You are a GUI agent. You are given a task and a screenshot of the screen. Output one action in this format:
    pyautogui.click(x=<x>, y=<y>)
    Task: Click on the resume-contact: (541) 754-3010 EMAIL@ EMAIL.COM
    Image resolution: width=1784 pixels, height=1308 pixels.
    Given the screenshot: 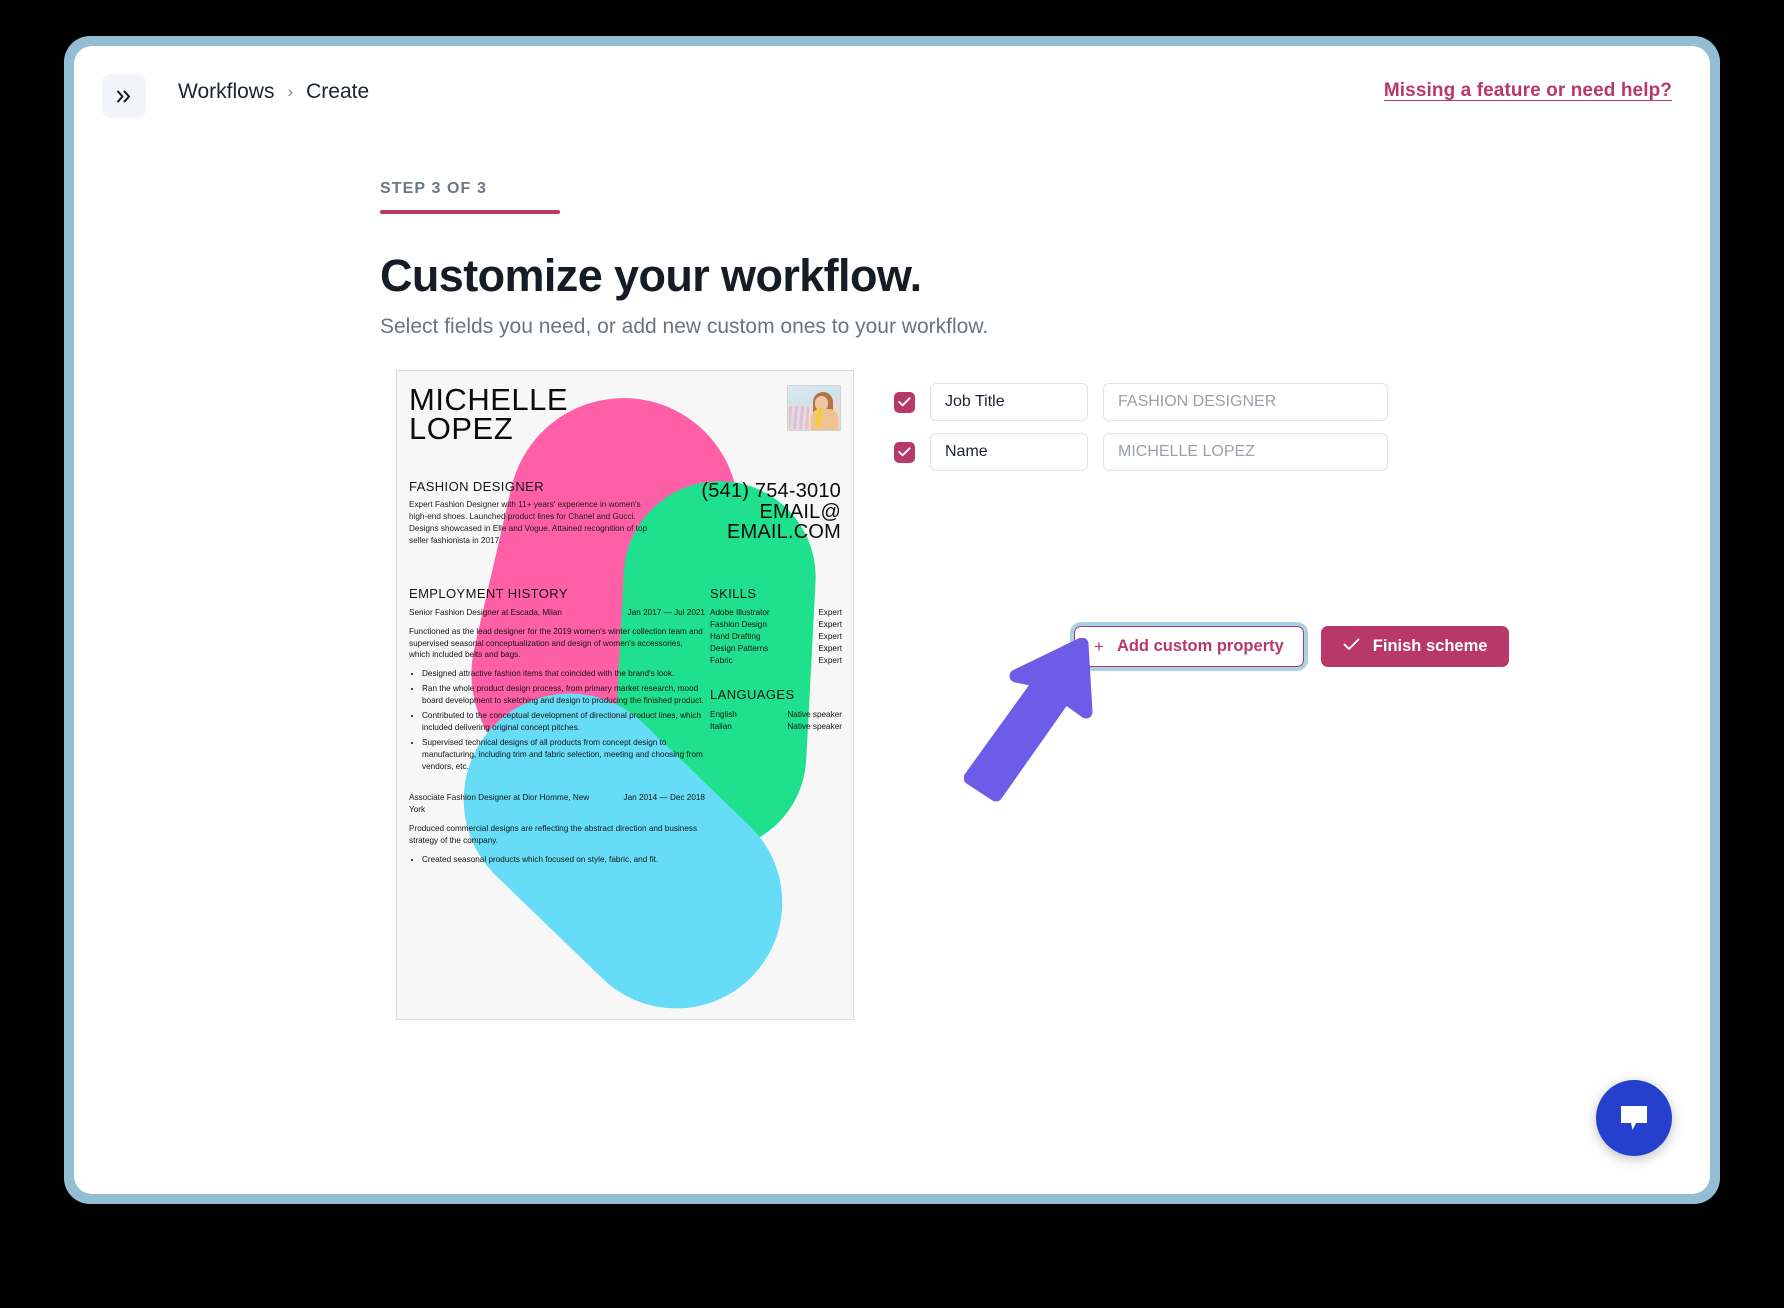 What is the action you would take?
    pyautogui.click(x=771, y=512)
    